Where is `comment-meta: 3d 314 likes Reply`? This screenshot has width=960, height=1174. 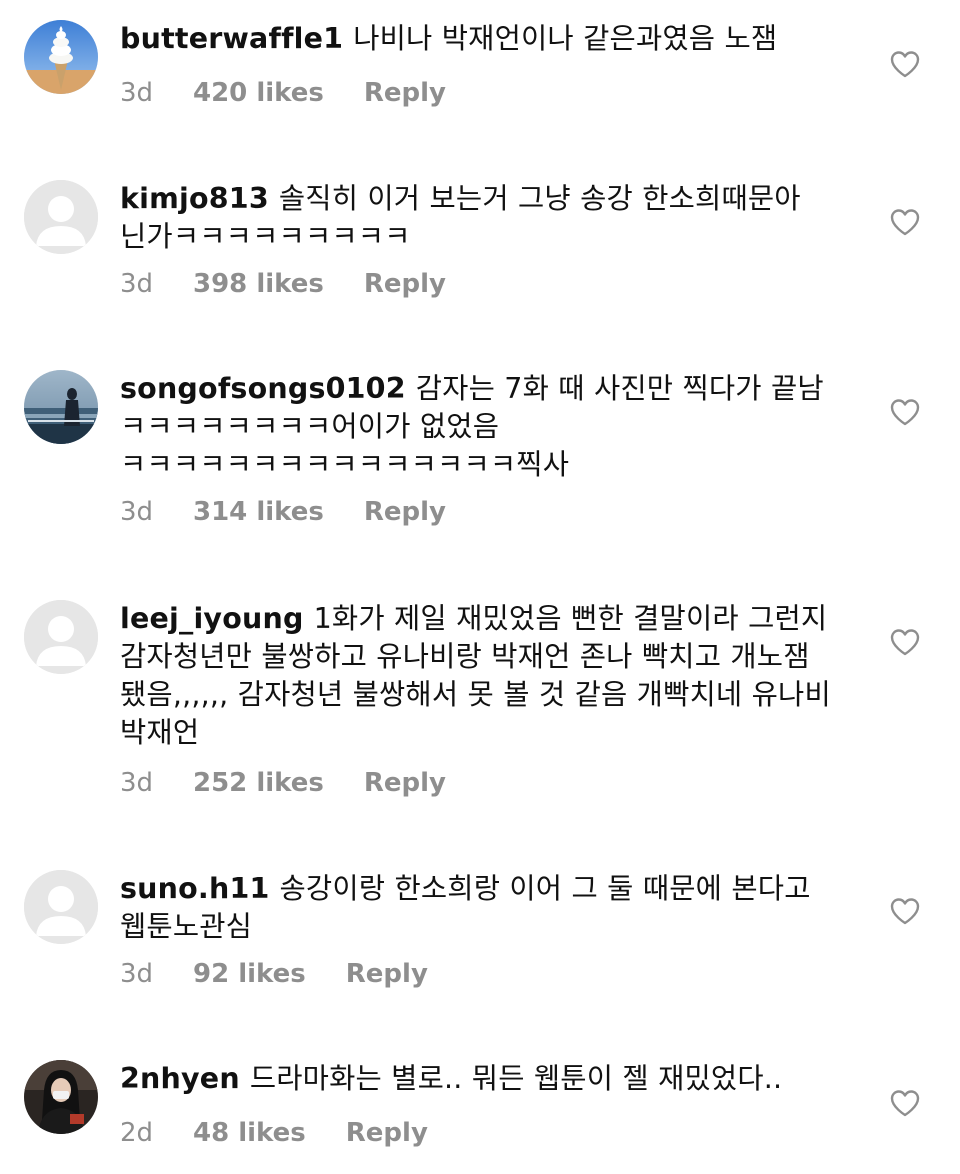 comment-meta: 3d 314 likes Reply is located at coordinates (283, 512).